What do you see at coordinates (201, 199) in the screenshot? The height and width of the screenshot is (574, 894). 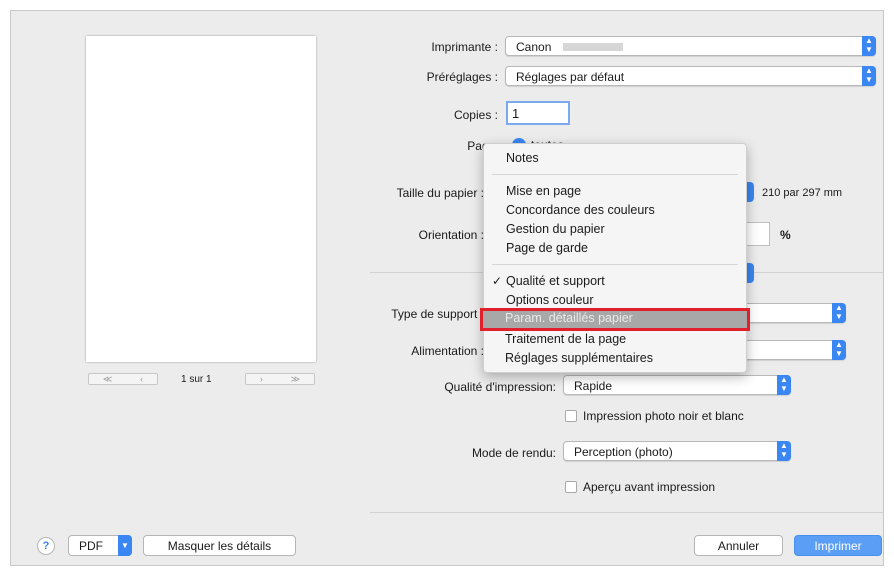 I see `page-preview` at bounding box center [201, 199].